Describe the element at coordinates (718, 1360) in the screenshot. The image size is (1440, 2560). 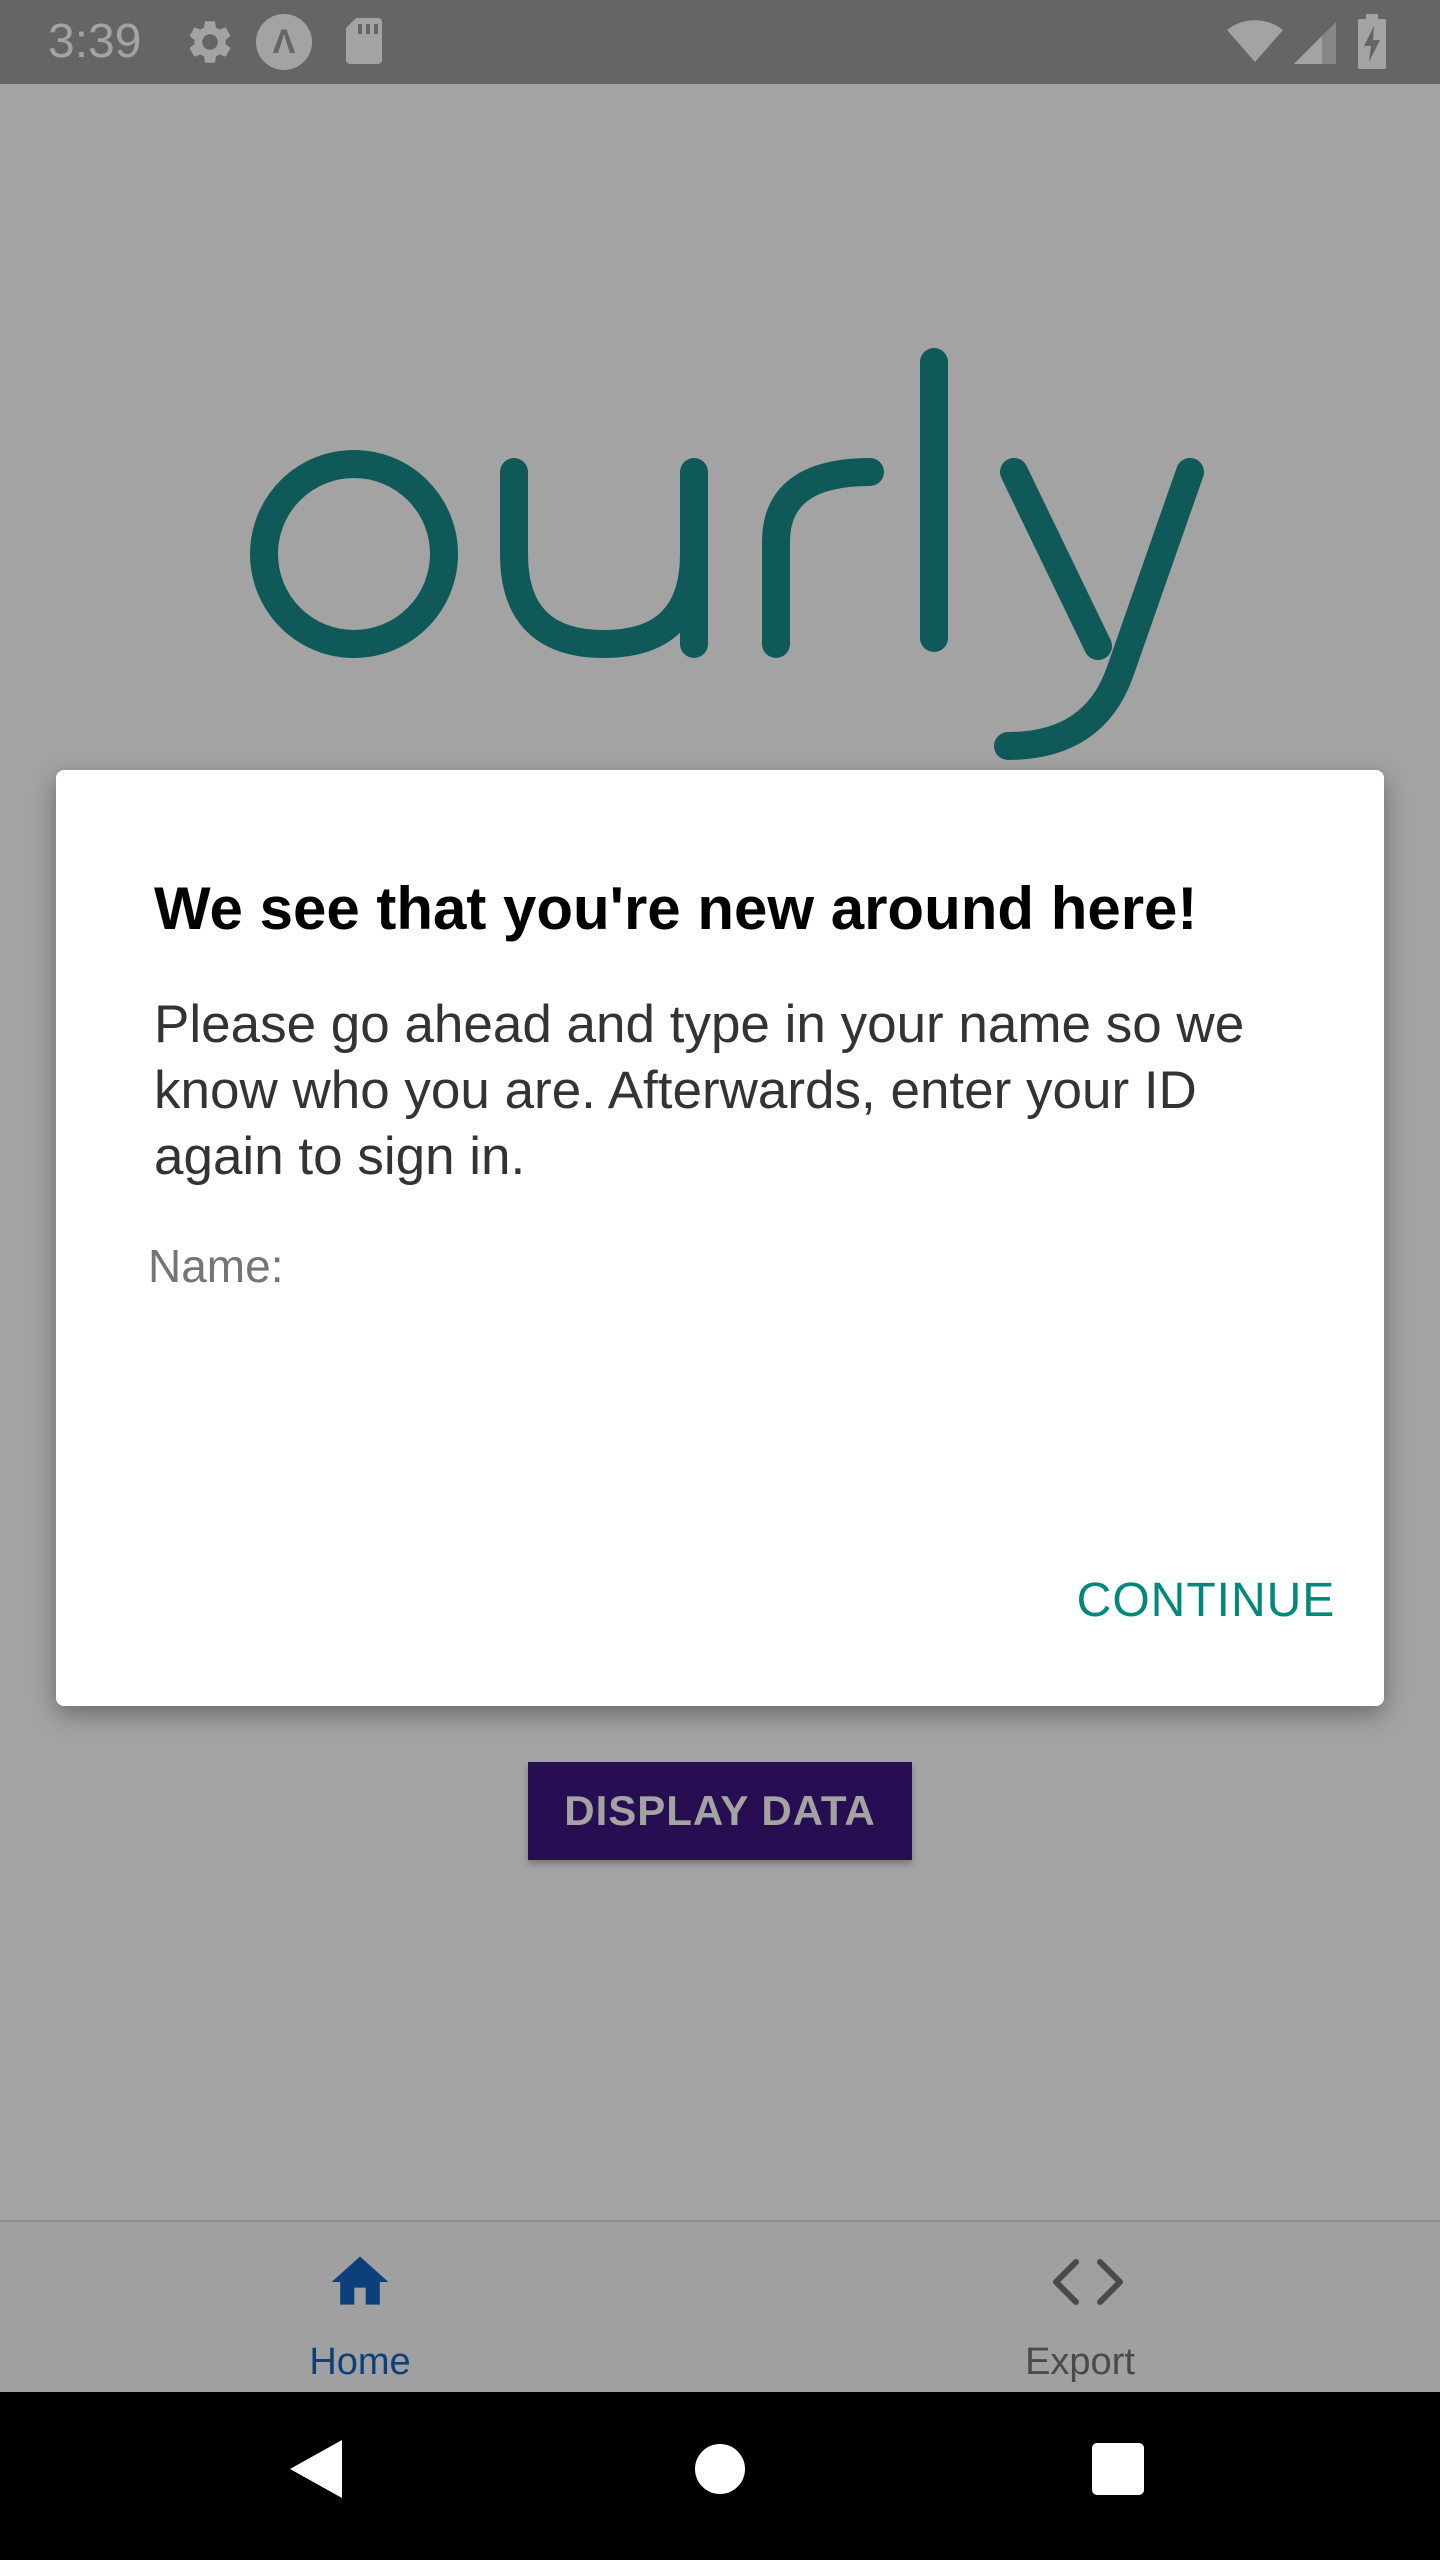
I see `name-input` at that location.